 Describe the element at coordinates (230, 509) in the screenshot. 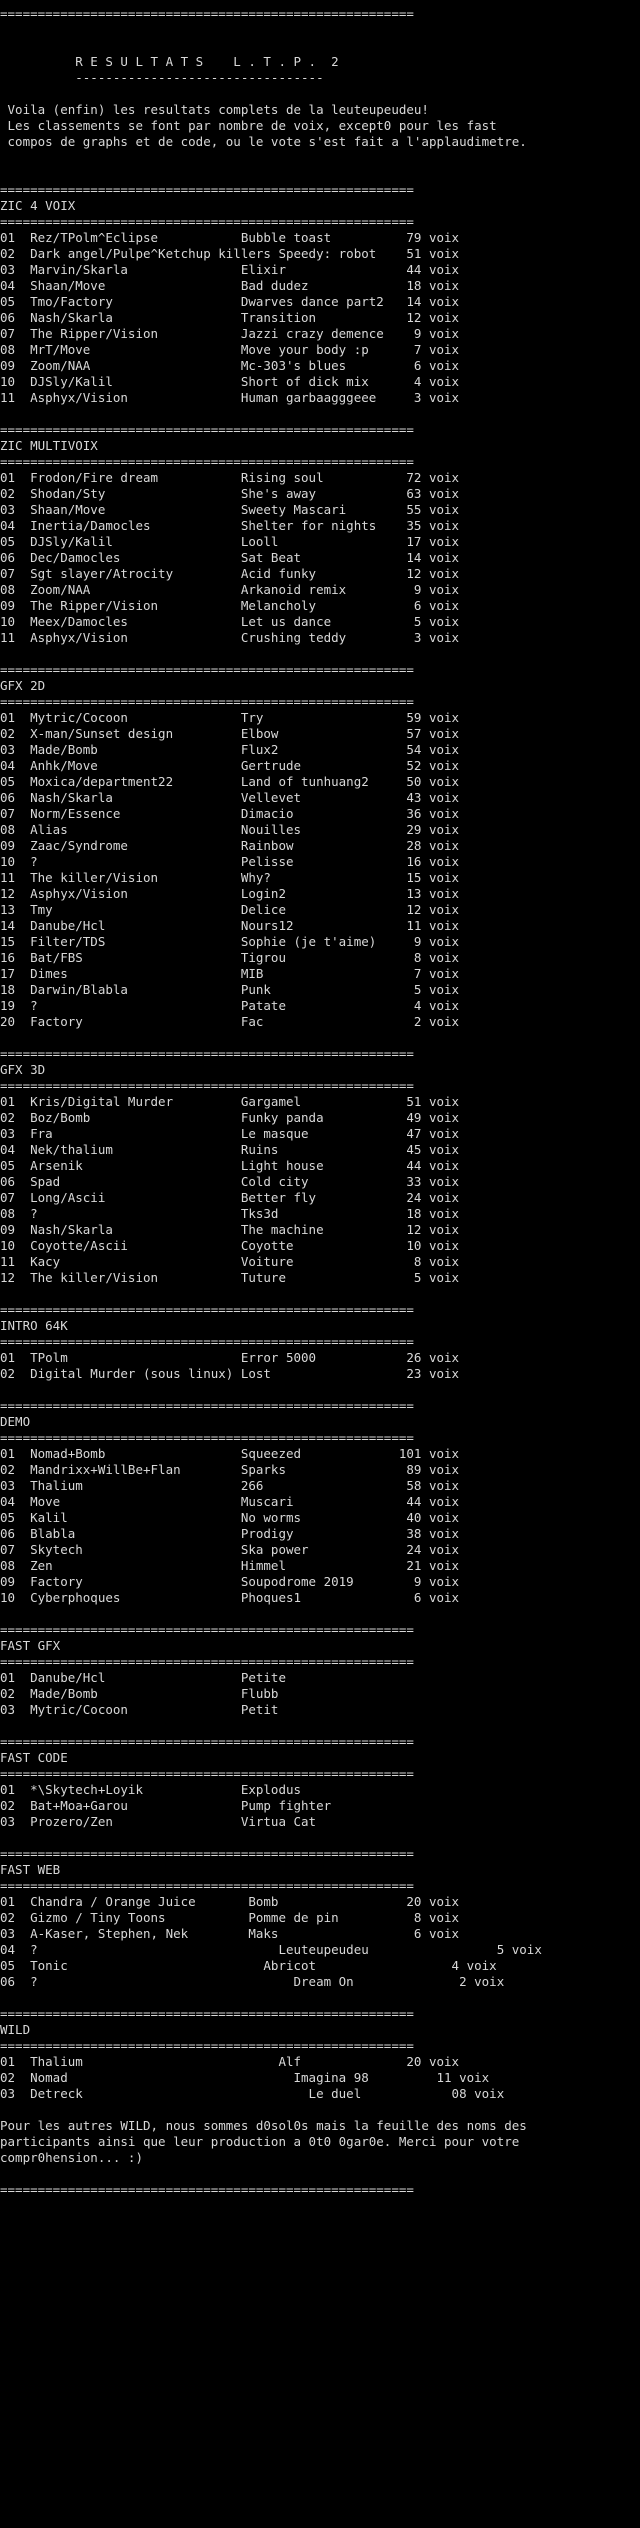

I see `text-line: 03 Shaan/Move Sweety Mascari 55 voix` at that location.